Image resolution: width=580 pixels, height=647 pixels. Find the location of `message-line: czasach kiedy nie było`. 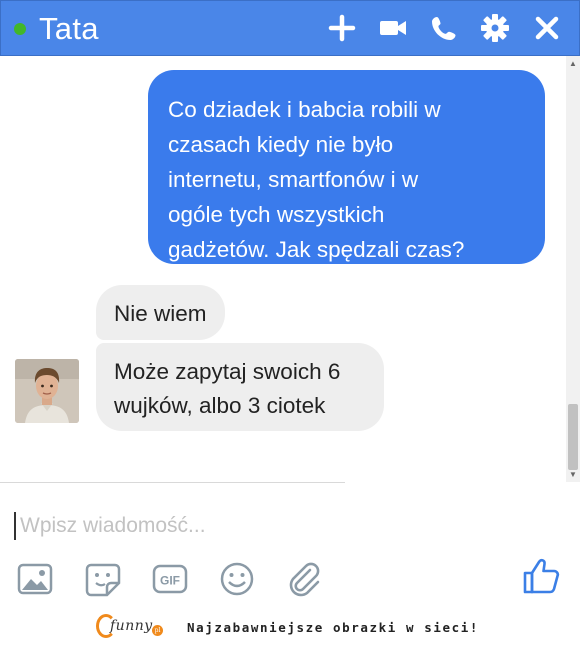

message-line: czasach kiedy nie było is located at coordinates (281, 144).